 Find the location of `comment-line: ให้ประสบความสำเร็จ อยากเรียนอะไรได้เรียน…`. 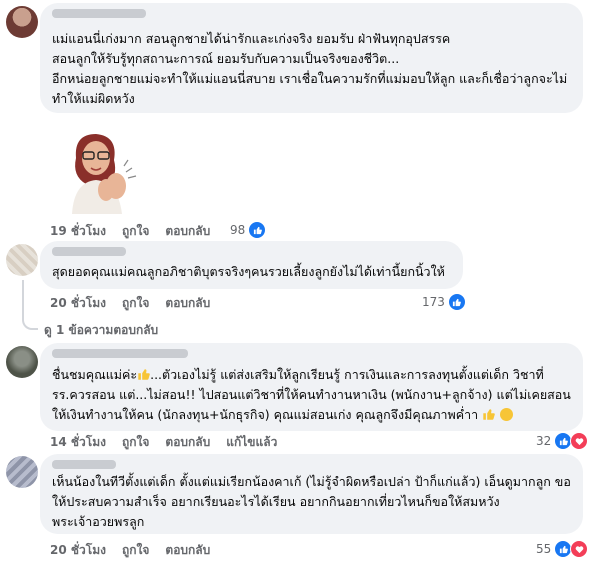

comment-line: ให้ประสบความสำเร็จ อยากเรียนอะไรได้เรียน… is located at coordinates (276, 501).